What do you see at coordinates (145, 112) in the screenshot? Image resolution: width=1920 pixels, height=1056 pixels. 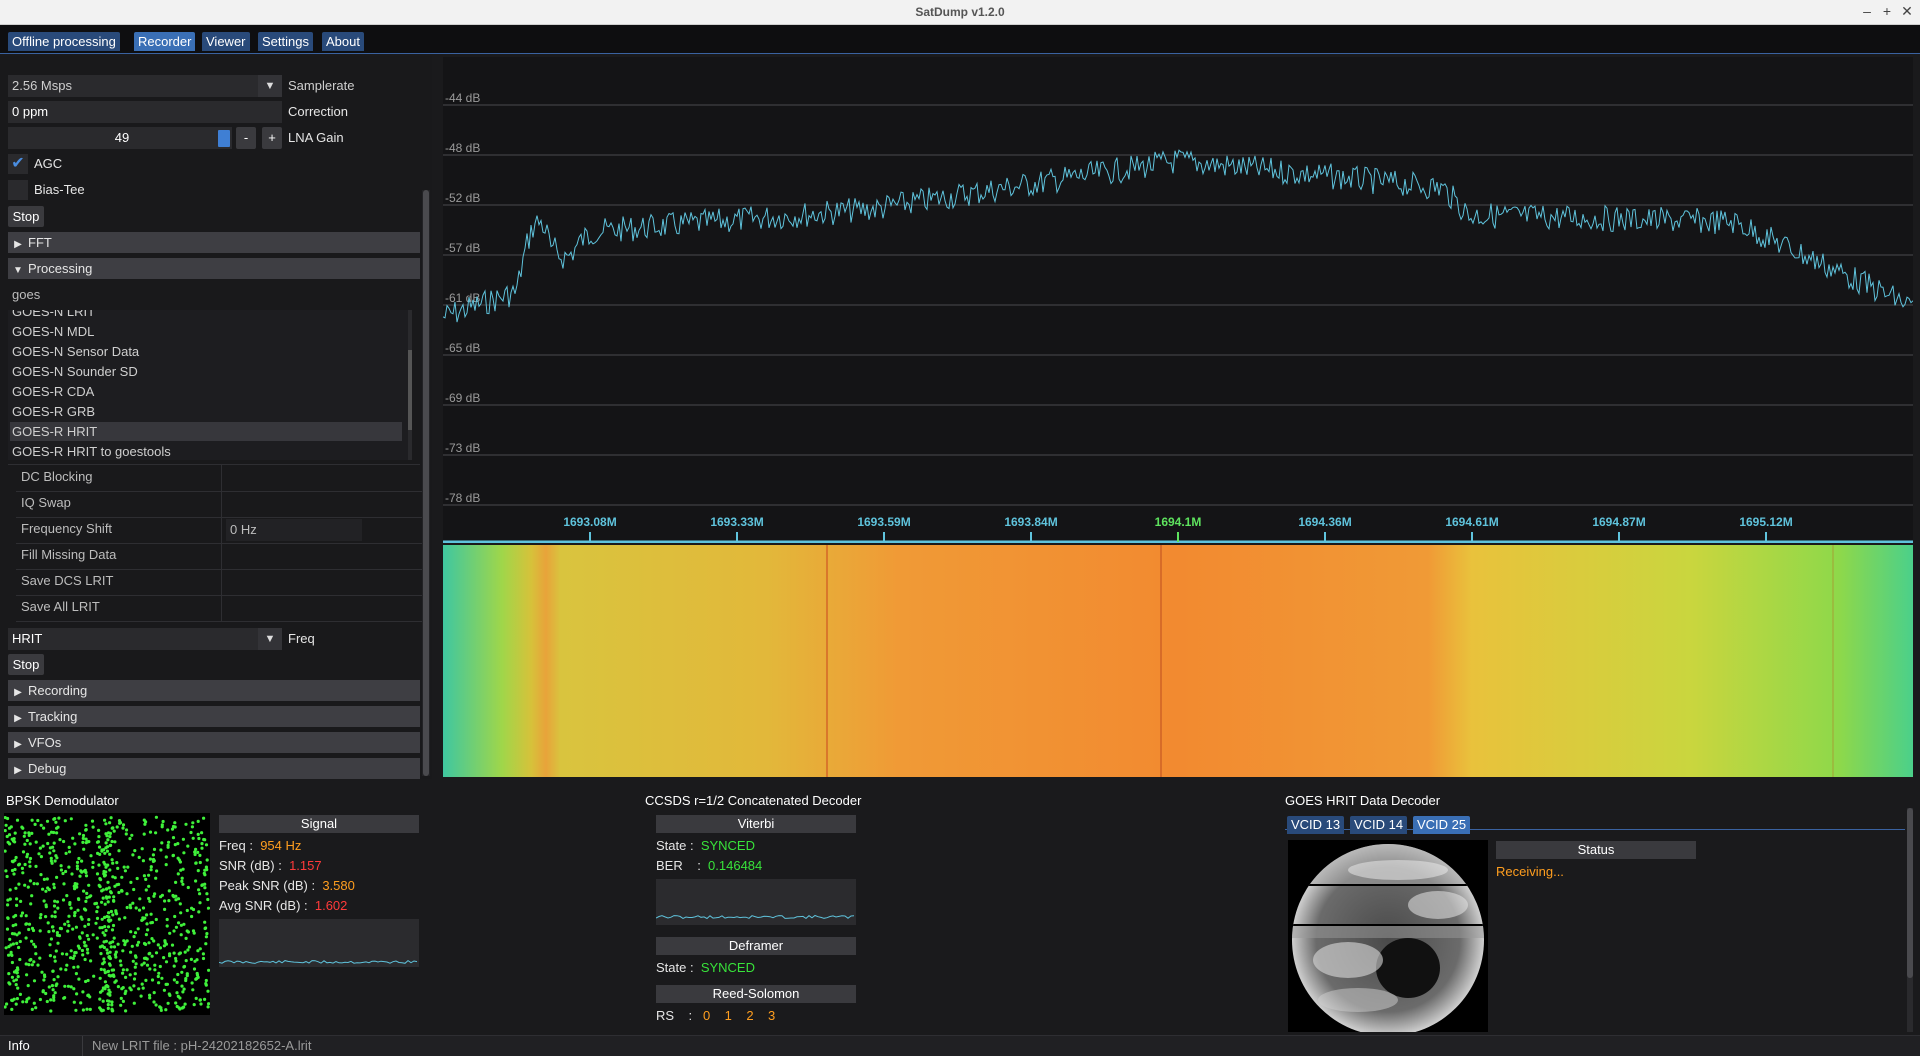 I see `correction-input: 0 ppm` at bounding box center [145, 112].